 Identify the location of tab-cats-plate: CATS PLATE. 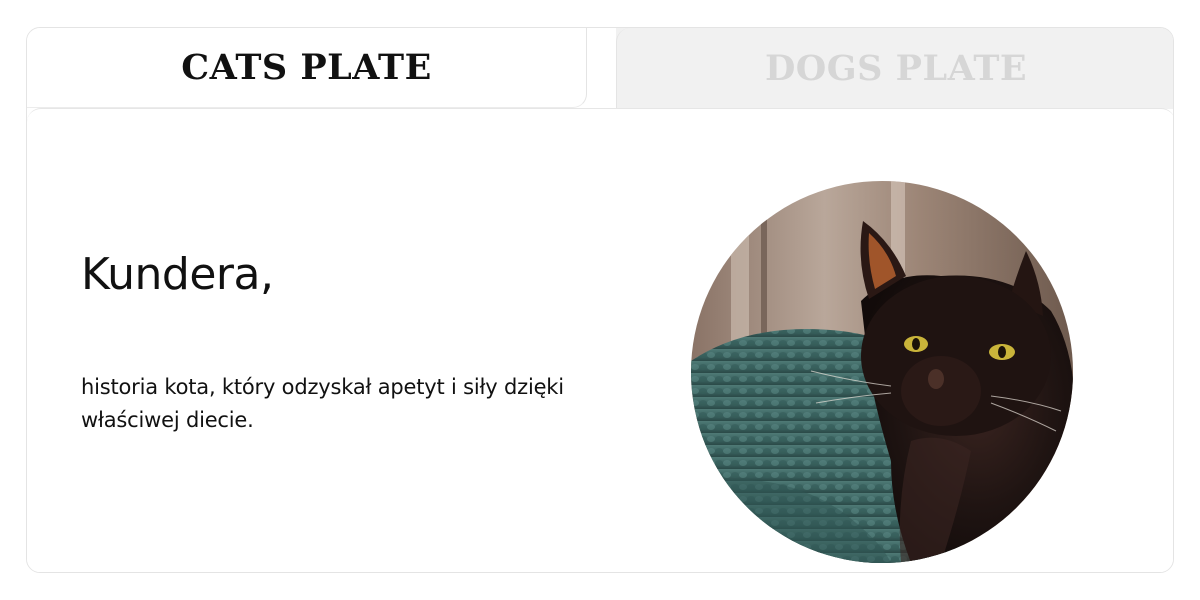
(307, 68).